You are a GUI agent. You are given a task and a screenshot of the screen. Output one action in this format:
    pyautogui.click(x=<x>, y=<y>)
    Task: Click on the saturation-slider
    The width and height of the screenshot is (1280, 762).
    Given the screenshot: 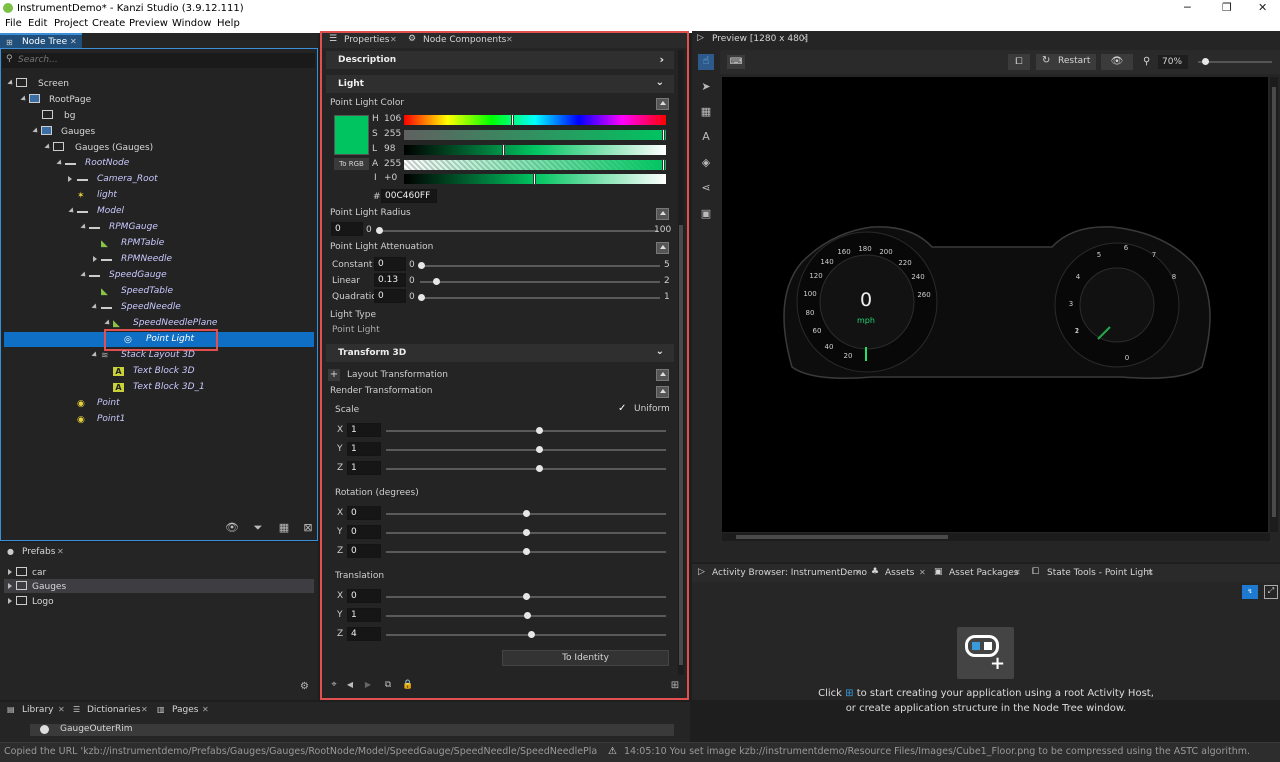 What is the action you would take?
    pyautogui.click(x=535, y=135)
    